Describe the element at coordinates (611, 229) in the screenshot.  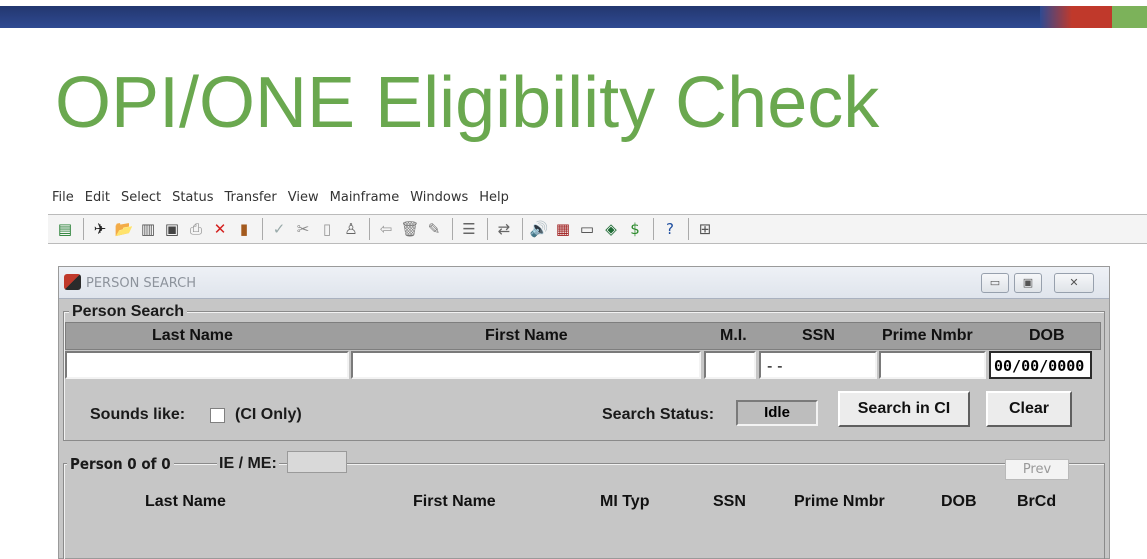
I see `green-book-icon: ◈` at that location.